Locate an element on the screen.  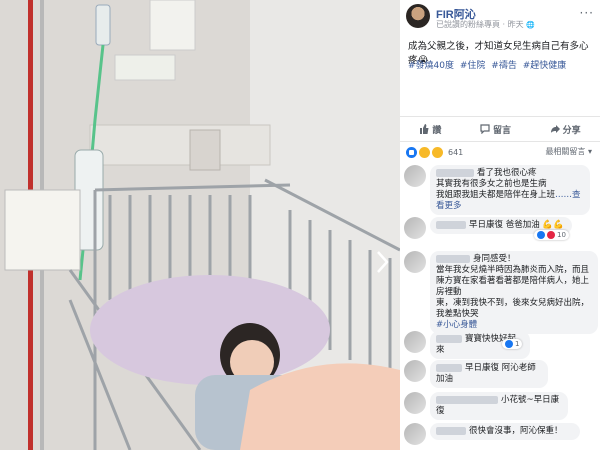
hashtag-link: #住院 is located at coordinates (473, 66).